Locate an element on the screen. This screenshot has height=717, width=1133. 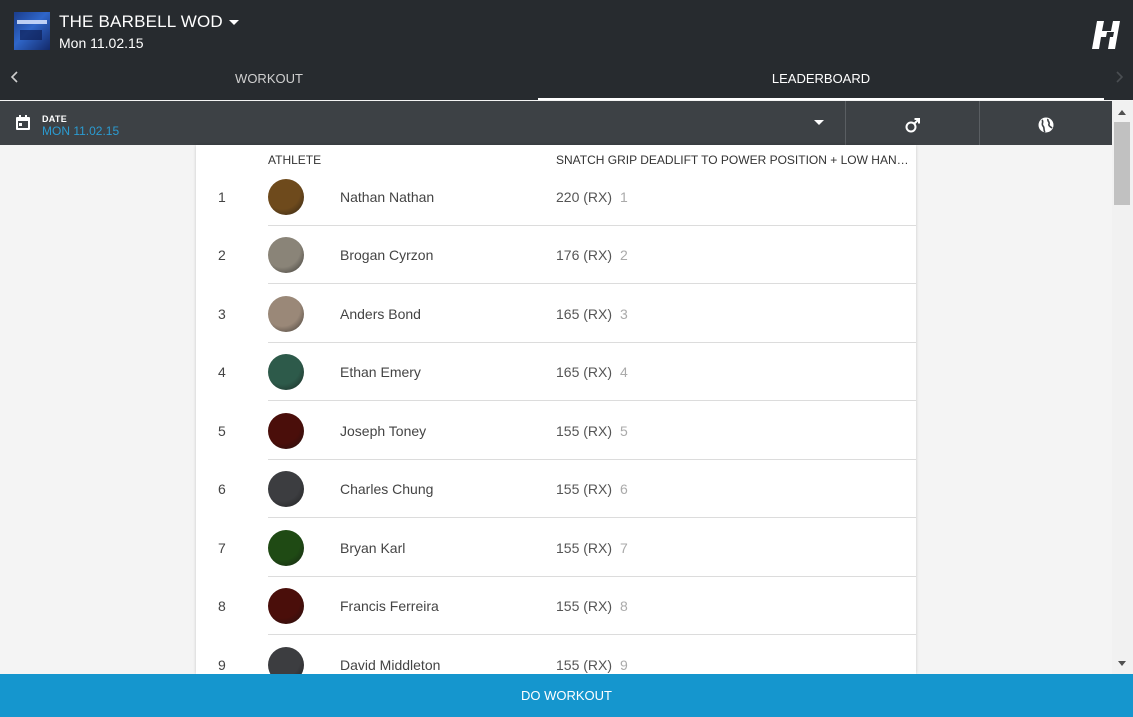
table-row: 6 Charles Chung 155 (RX) 6 is located at coordinates (556, 489).